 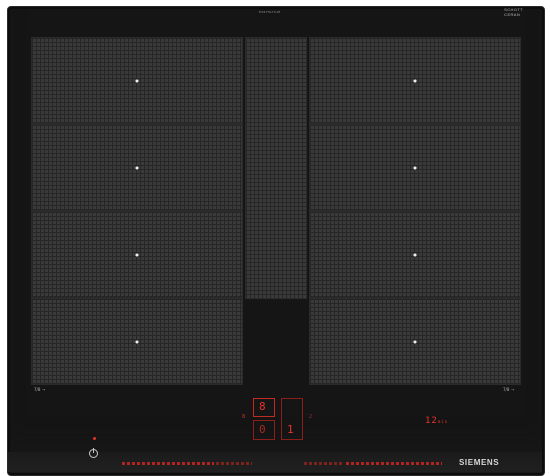 I want to click on right-display-value: 1, so click(x=290, y=429).